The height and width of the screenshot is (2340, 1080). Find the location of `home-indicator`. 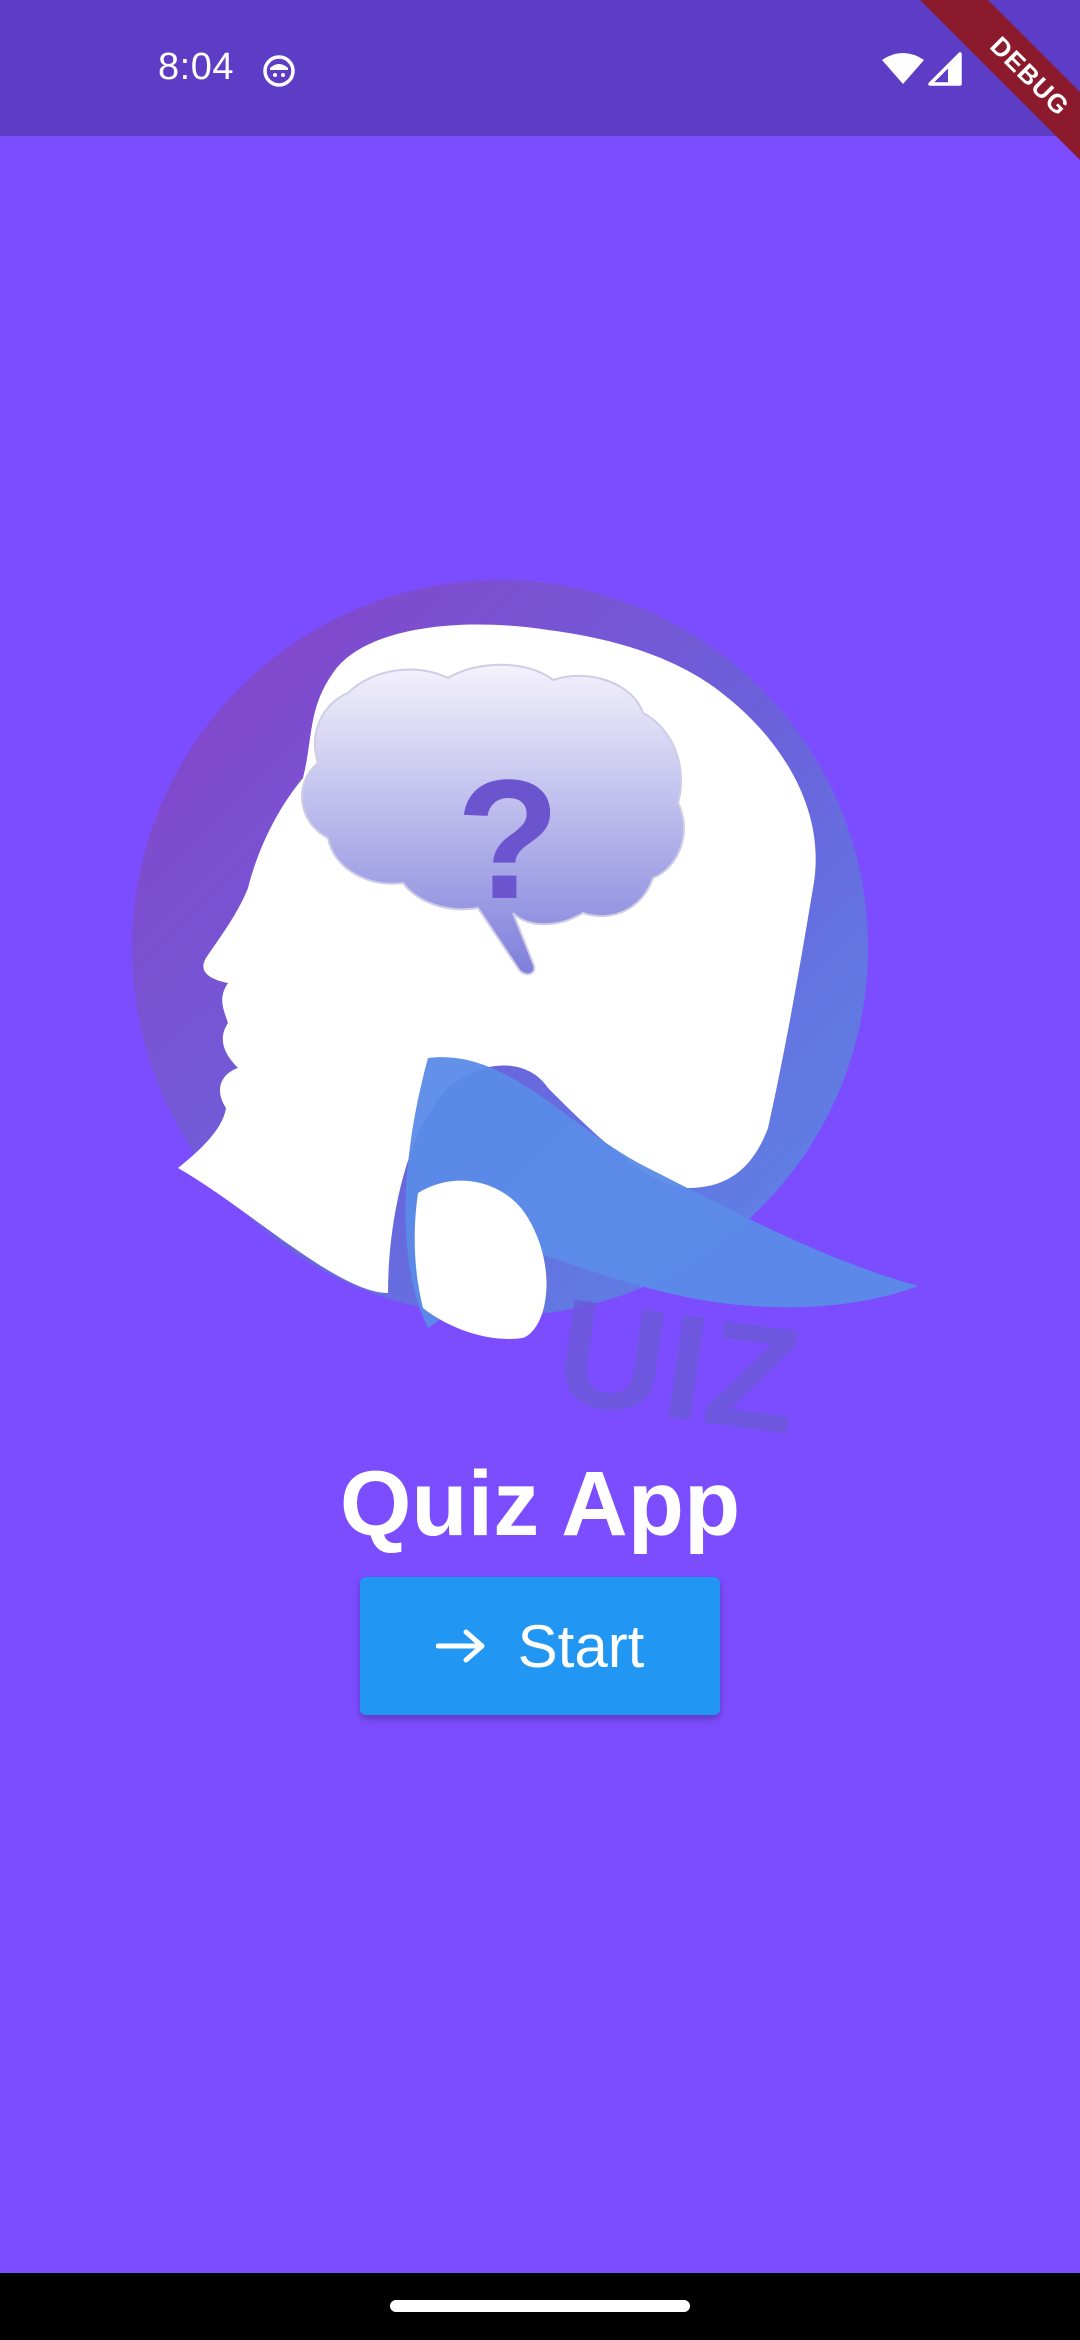

home-indicator is located at coordinates (540, 2306).